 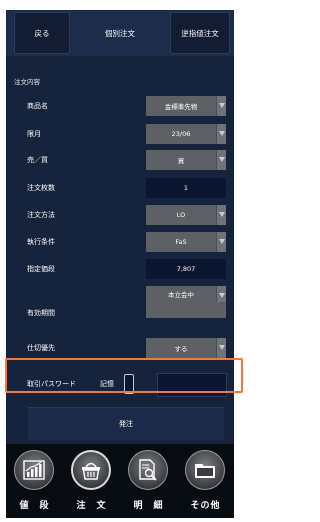 I want to click on side-label: 売／買, so click(x=37, y=160).